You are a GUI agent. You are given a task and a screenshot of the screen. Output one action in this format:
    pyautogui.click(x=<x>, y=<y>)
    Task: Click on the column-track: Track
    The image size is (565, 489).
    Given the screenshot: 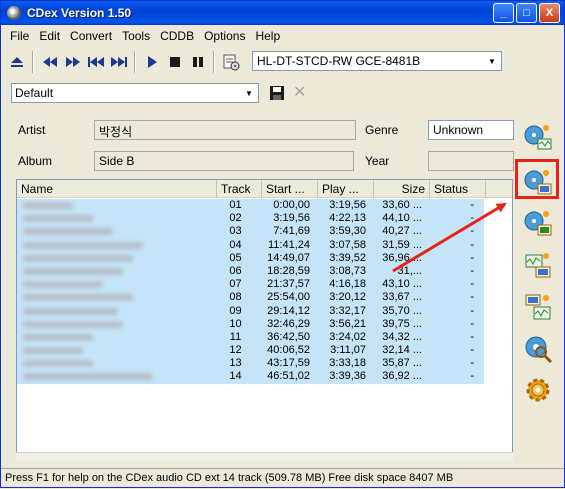 What is the action you would take?
    pyautogui.click(x=239, y=189)
    